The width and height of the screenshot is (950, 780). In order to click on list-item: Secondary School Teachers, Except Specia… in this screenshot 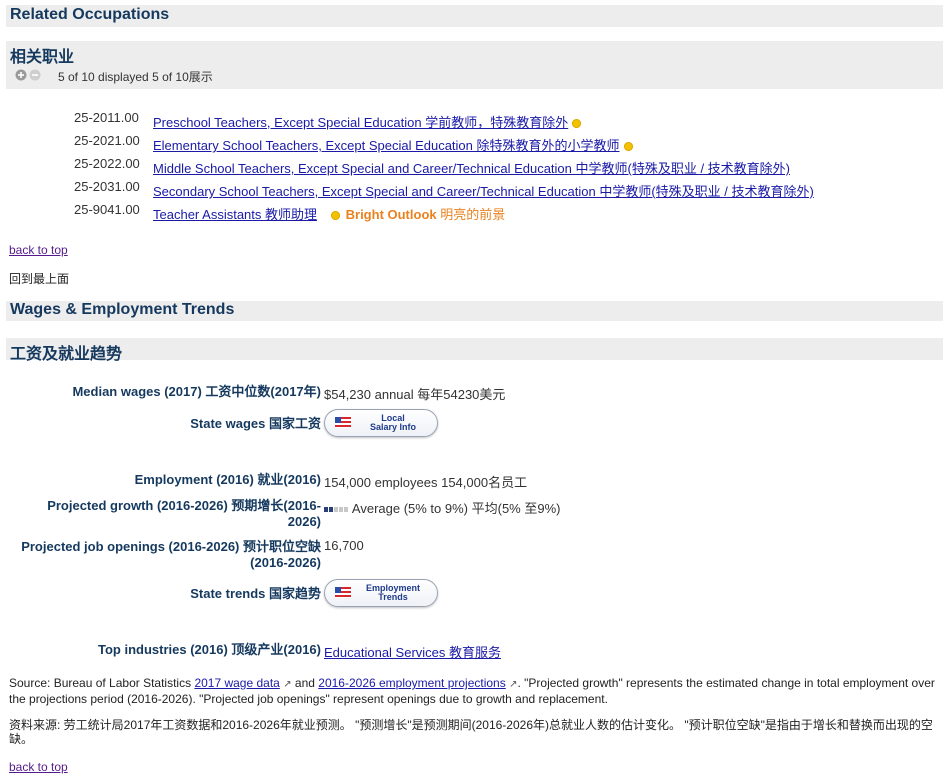, I will do `click(483, 190)`.